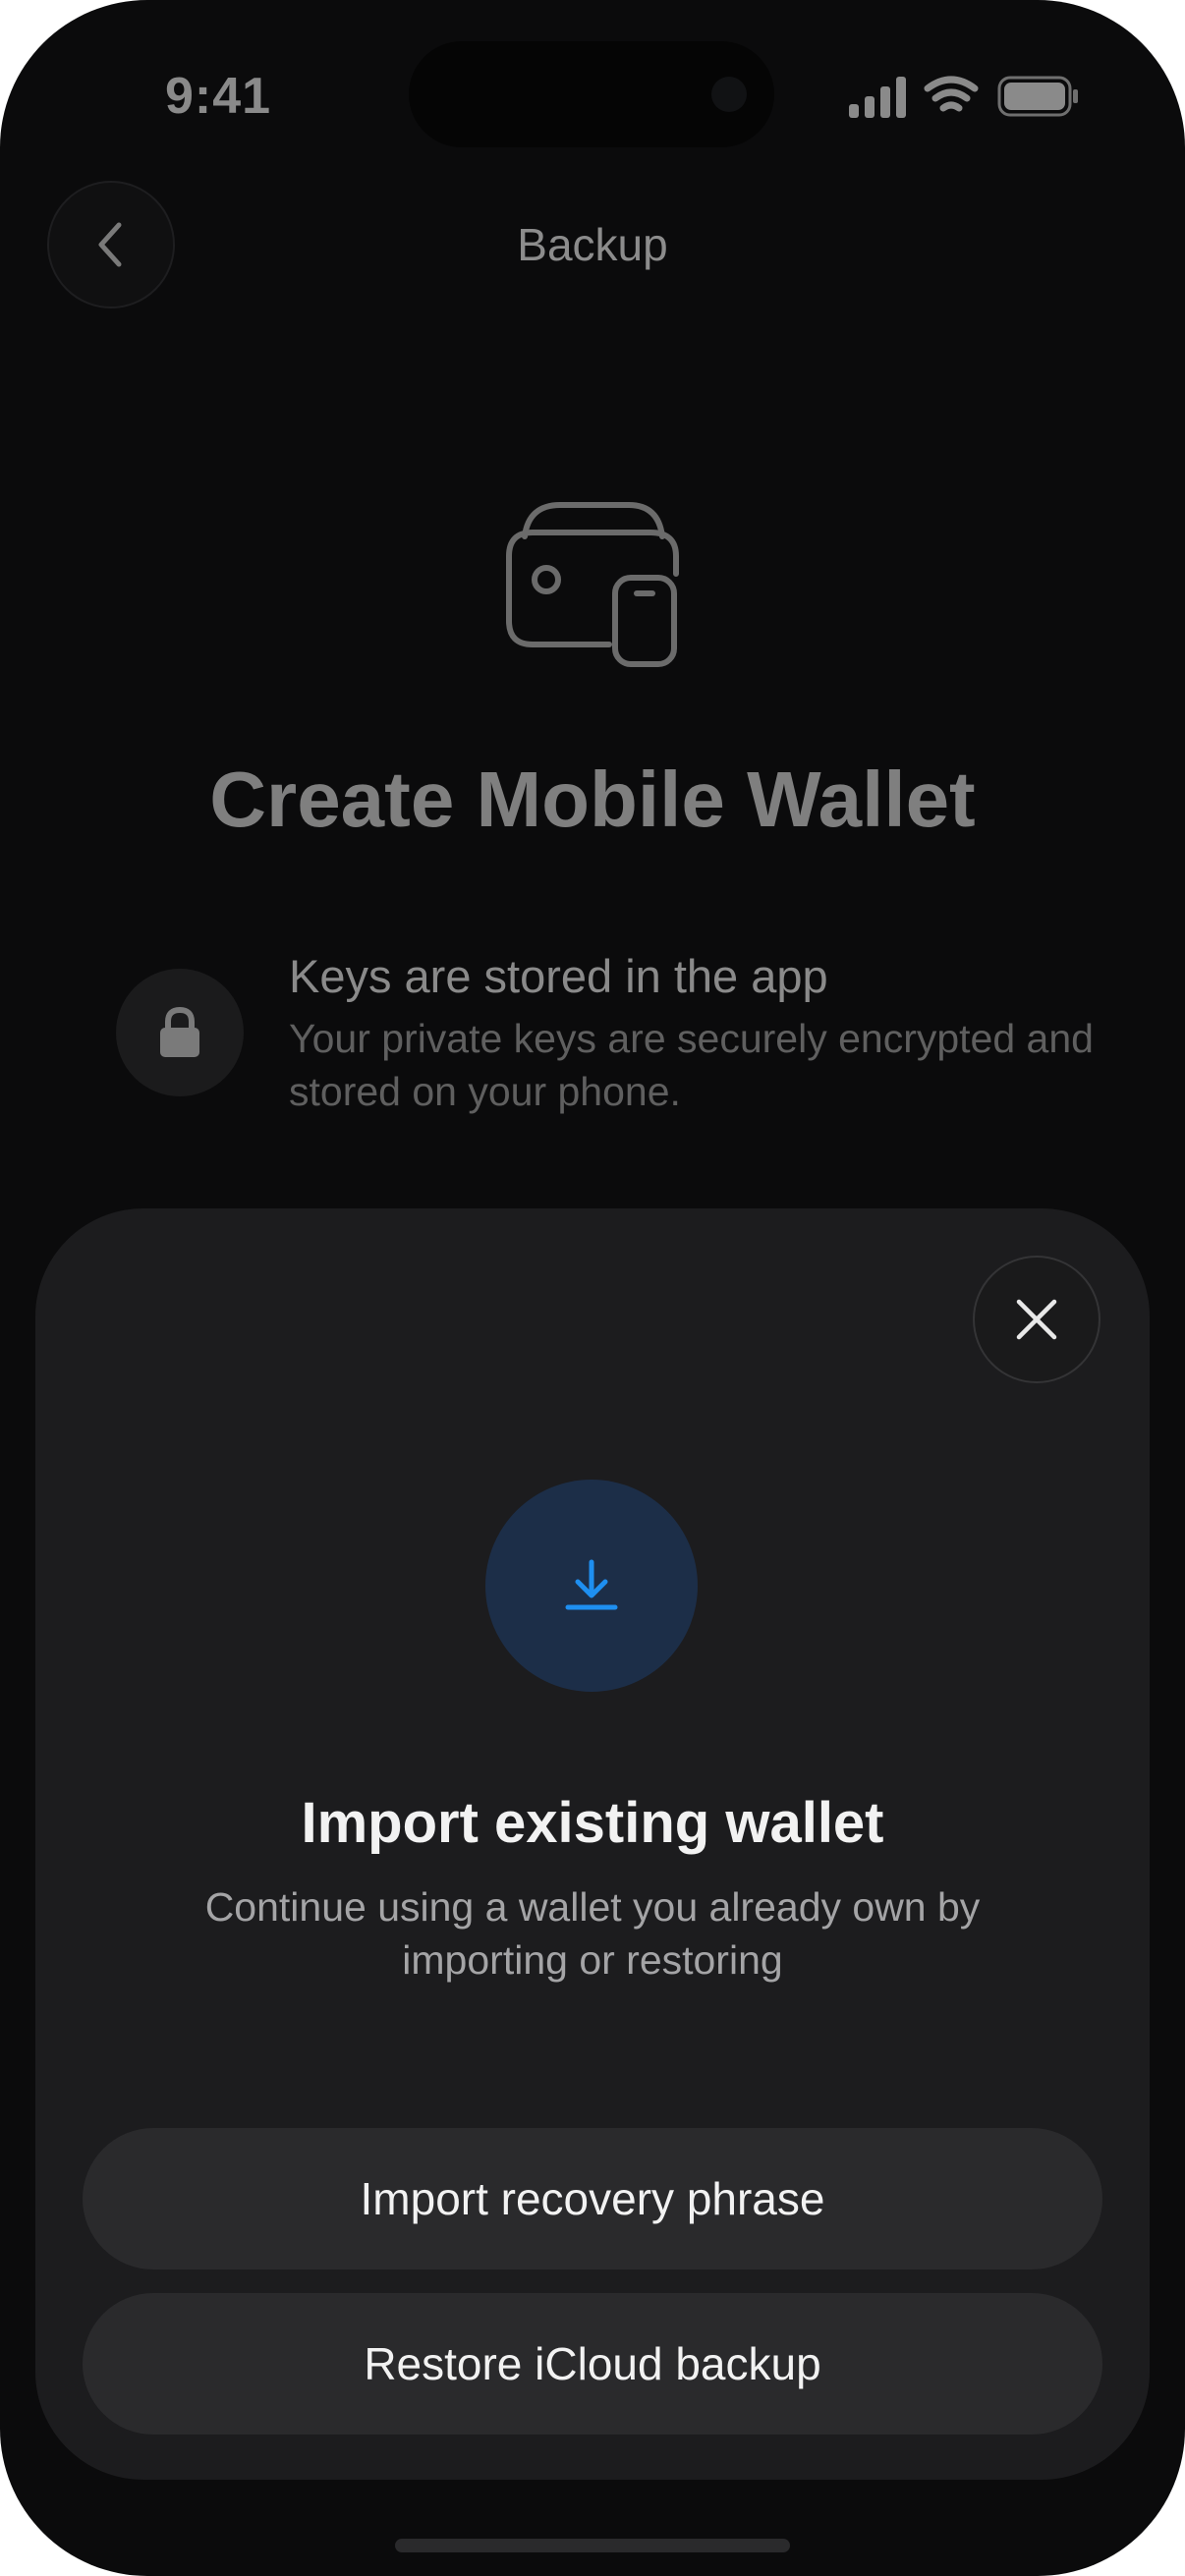 The width and height of the screenshot is (1185, 2576). Describe the element at coordinates (219, 96) in the screenshot. I see `status-time: 9:41` at that location.